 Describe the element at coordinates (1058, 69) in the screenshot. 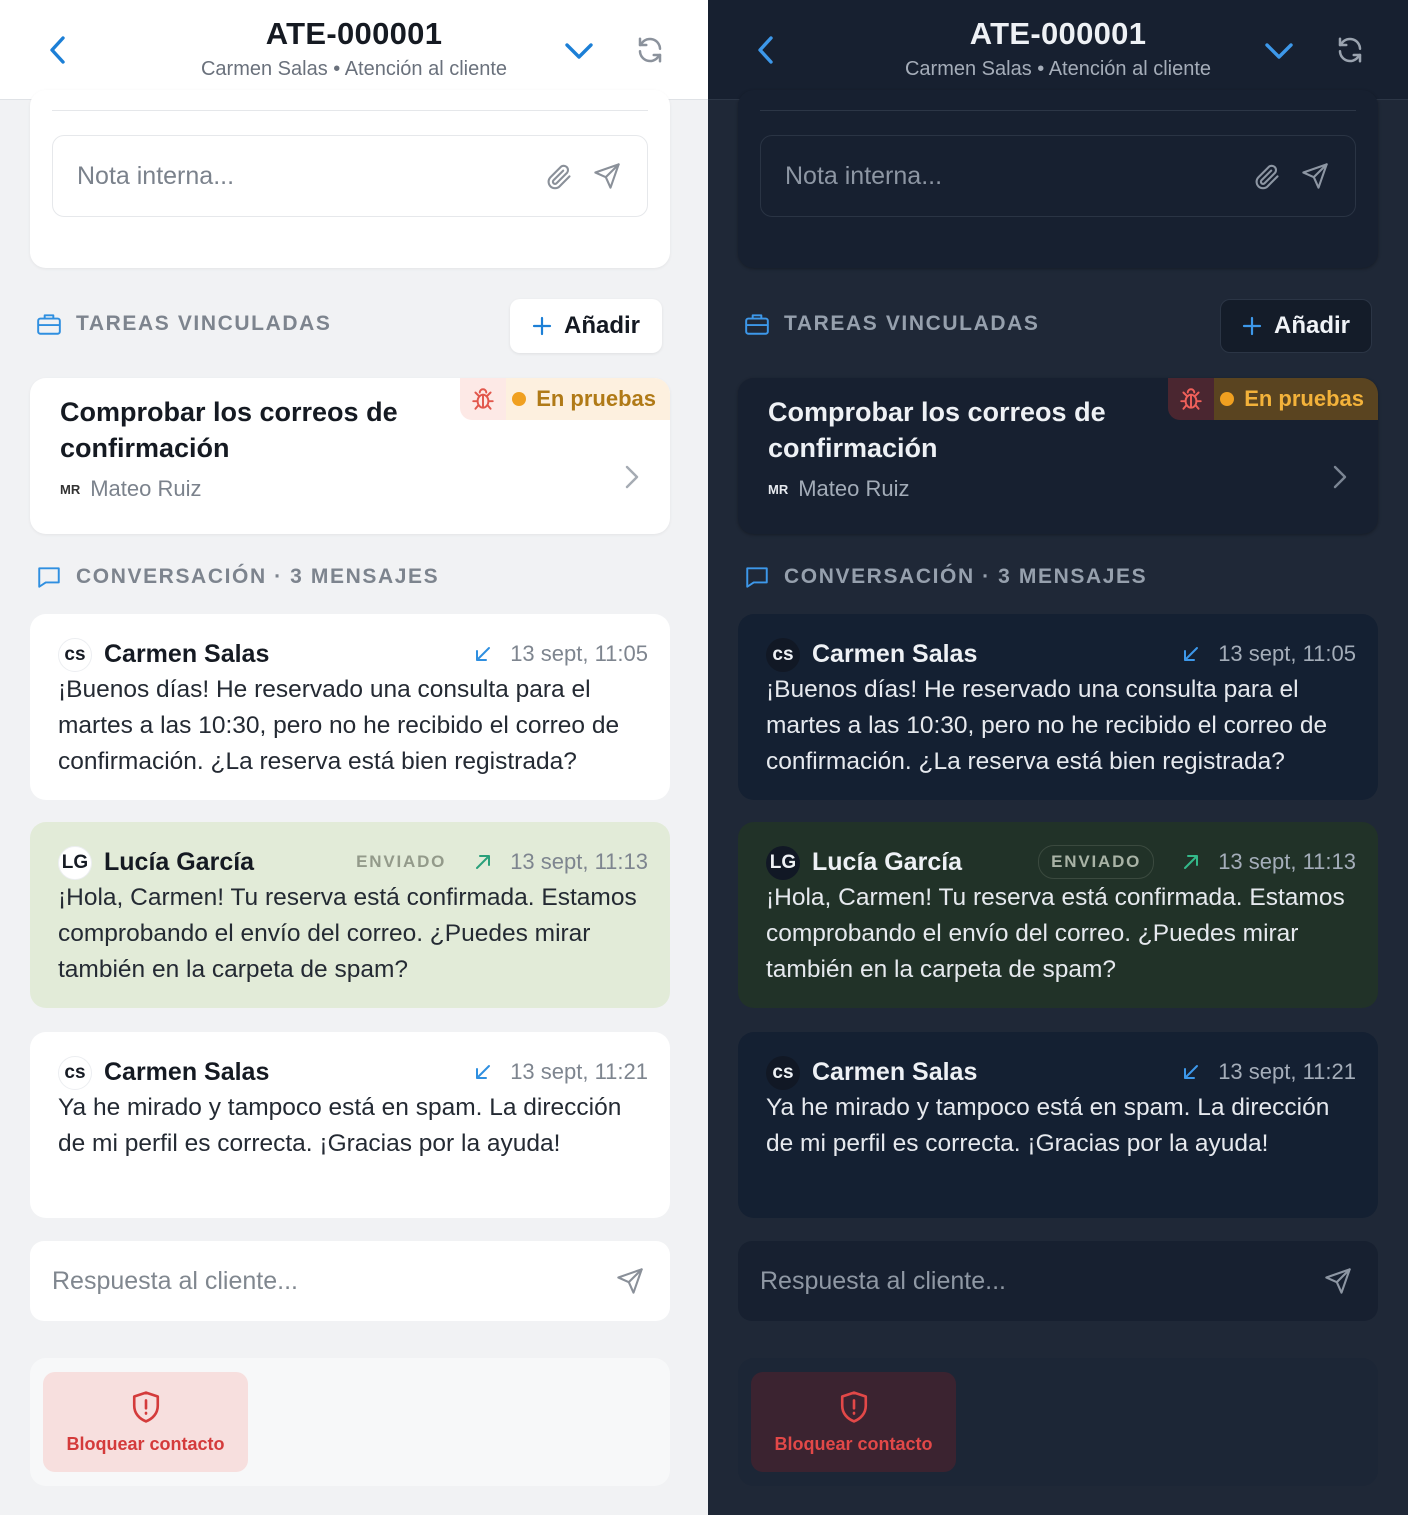

I see `ticket-subtitle: Carmen Salas • Atención al cliente` at that location.